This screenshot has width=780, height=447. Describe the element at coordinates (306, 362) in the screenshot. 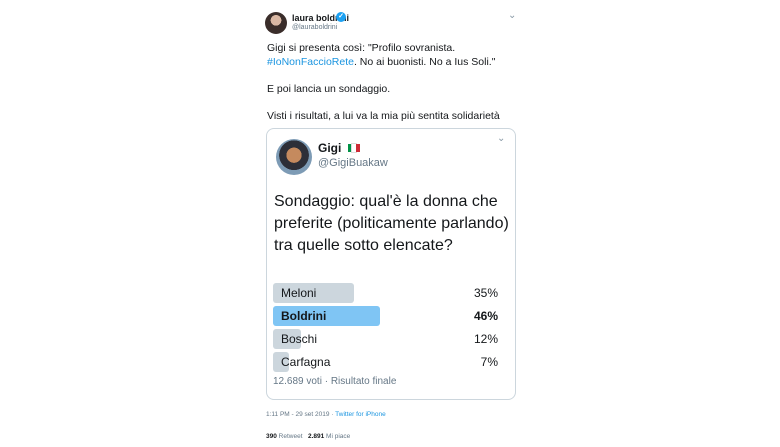

I see `poll-option-carfagna: Carfagna` at that location.